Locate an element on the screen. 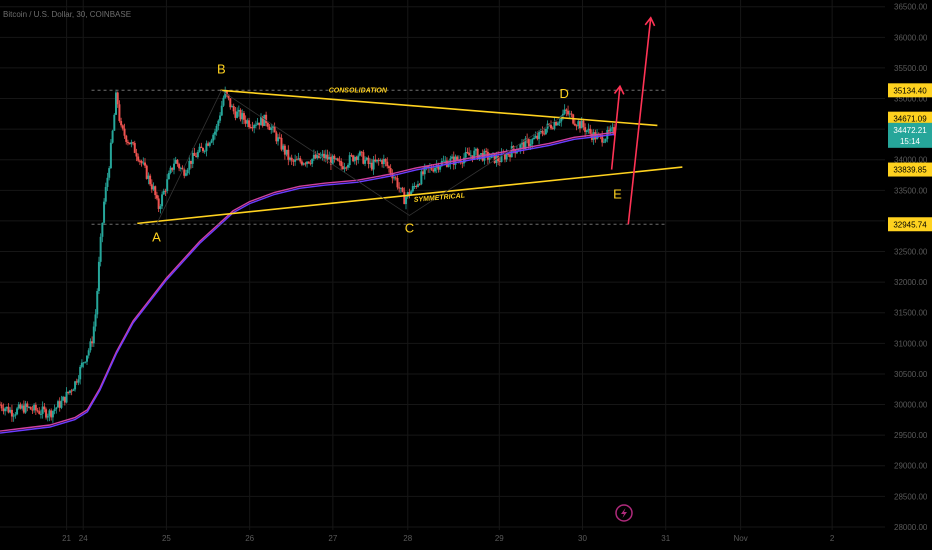  lightning-icon is located at coordinates (624, 513).